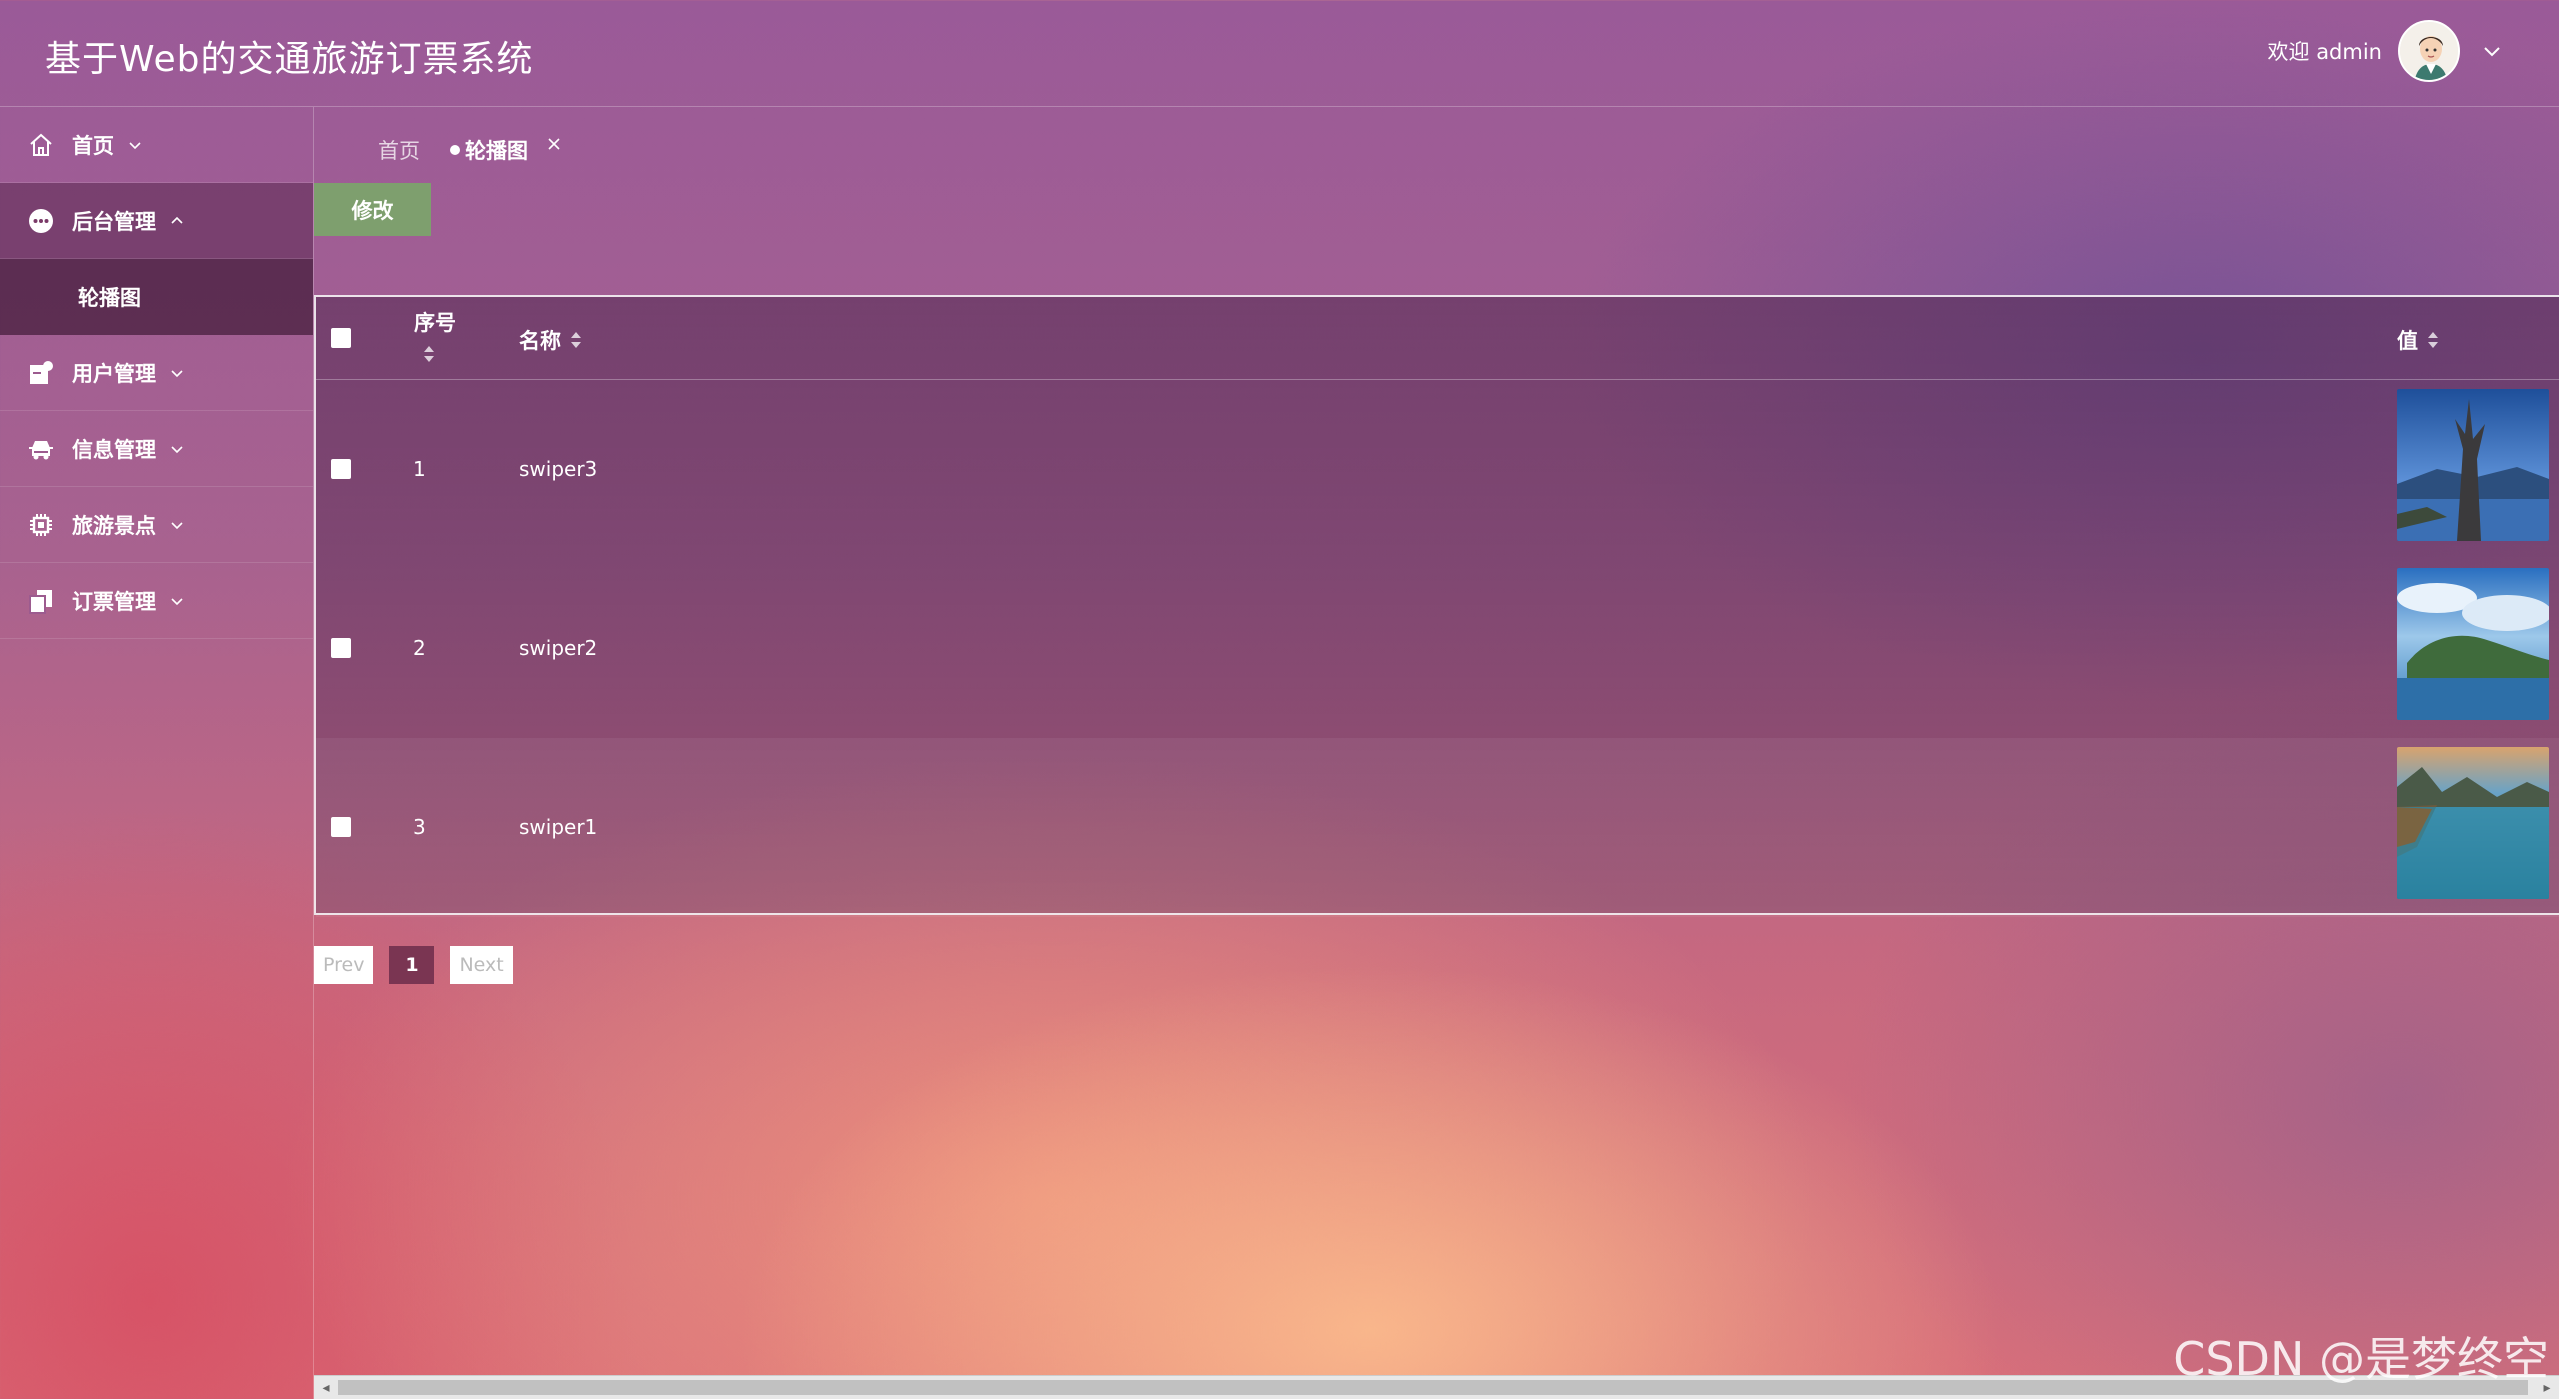 This screenshot has height=1399, width=2559. I want to click on car-icon, so click(41, 449).